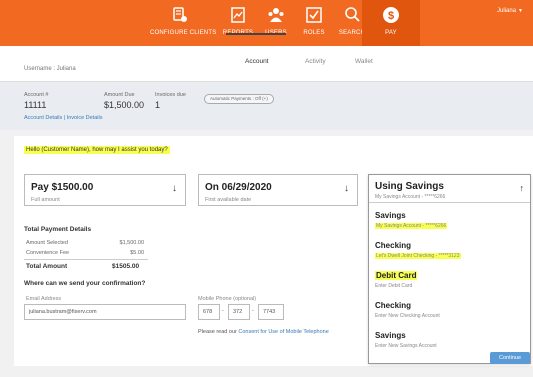 This screenshot has width=533, height=377. What do you see at coordinates (522, 188) in the screenshot?
I see `arrow-up-icon: ↑` at bounding box center [522, 188].